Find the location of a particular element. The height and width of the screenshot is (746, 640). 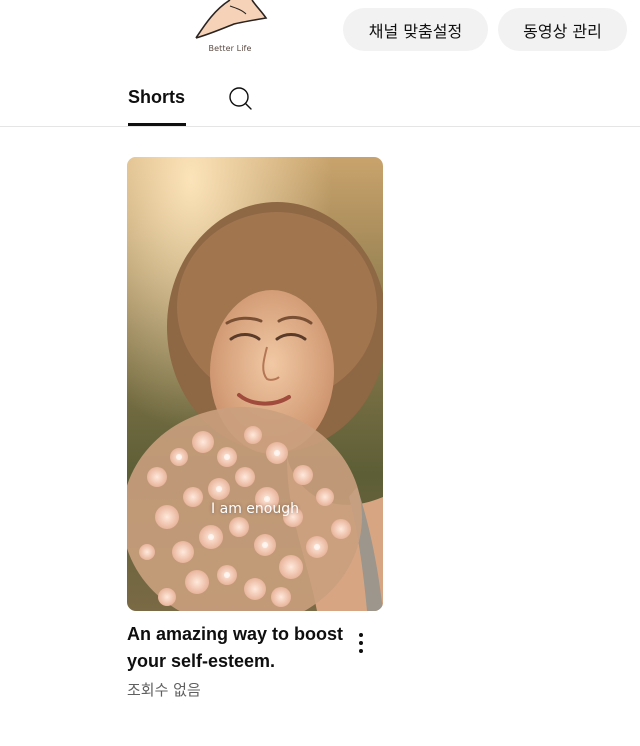

thumbnail-caption: I am enough is located at coordinates (255, 509).